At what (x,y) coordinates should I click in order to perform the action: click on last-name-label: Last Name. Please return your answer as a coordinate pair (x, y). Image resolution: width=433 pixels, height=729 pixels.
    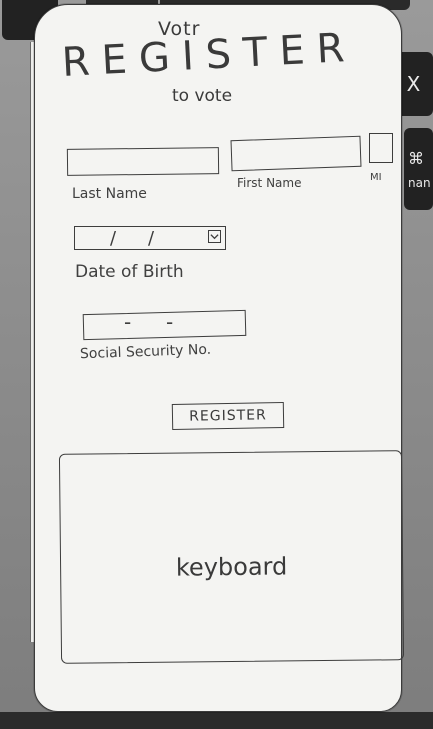
    Looking at the image, I should click on (109, 194).